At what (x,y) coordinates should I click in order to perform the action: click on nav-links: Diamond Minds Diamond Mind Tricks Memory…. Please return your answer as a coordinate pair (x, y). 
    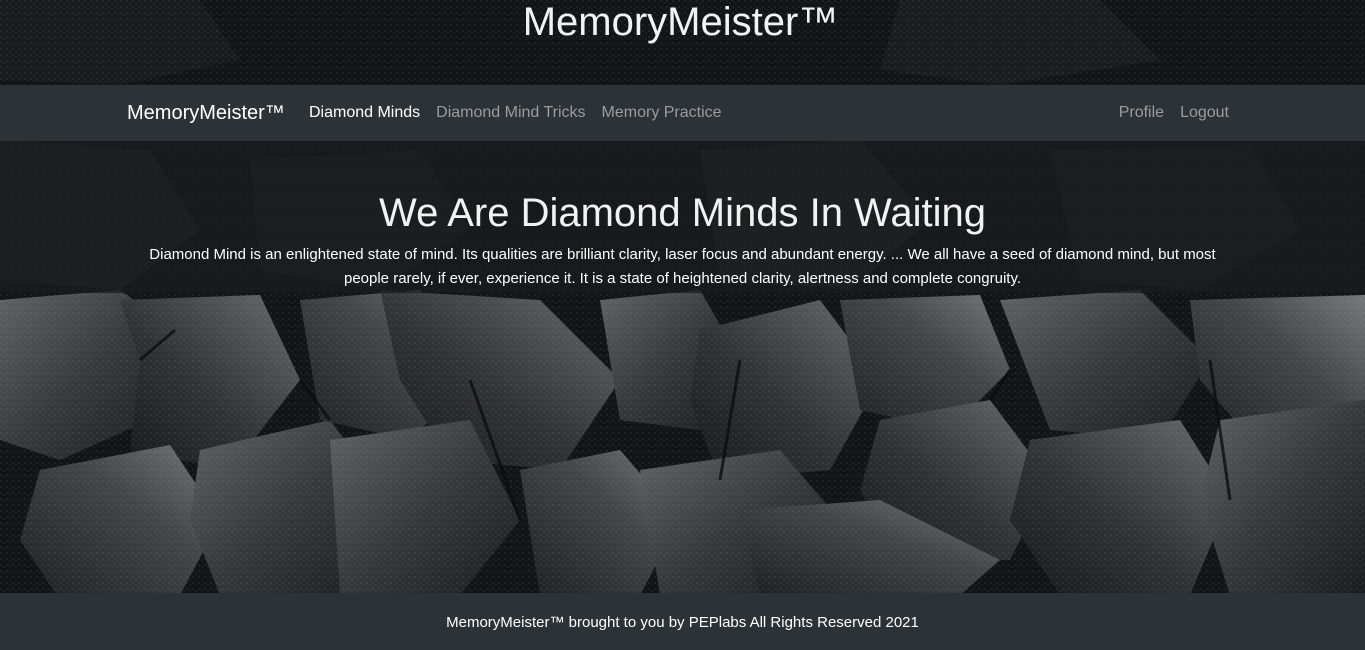
    Looking at the image, I should click on (515, 113).